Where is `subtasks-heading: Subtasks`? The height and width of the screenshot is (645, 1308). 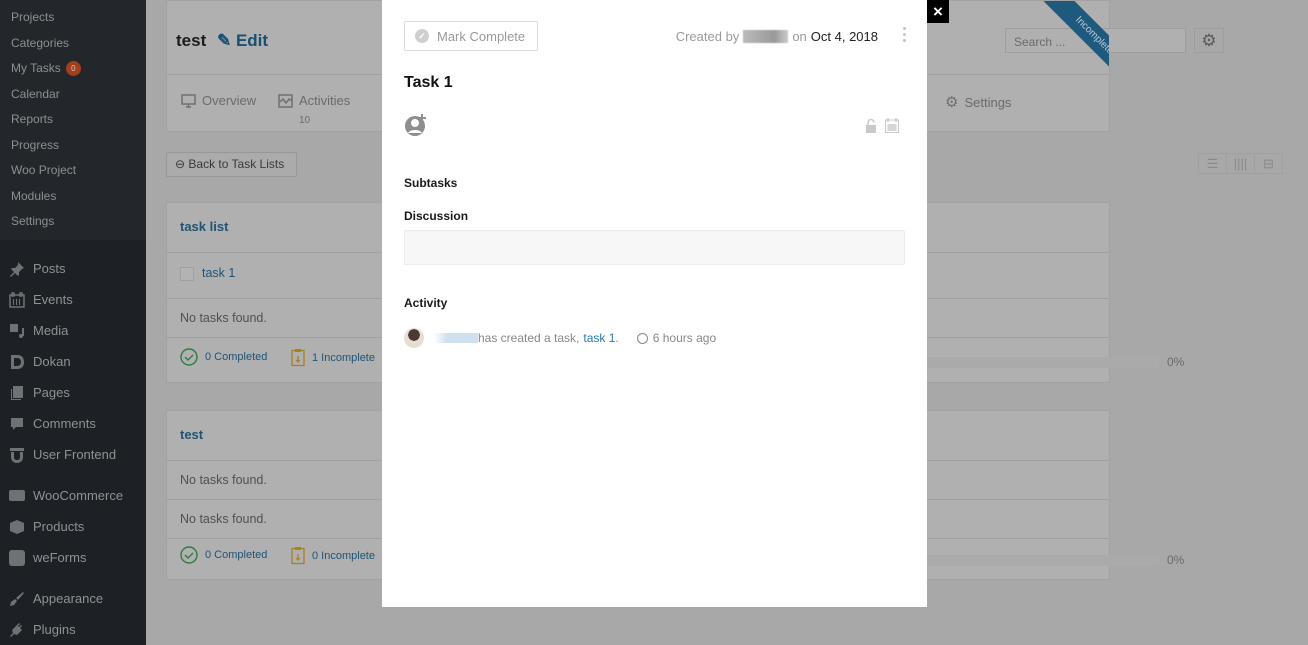 subtasks-heading: Subtasks is located at coordinates (431, 183).